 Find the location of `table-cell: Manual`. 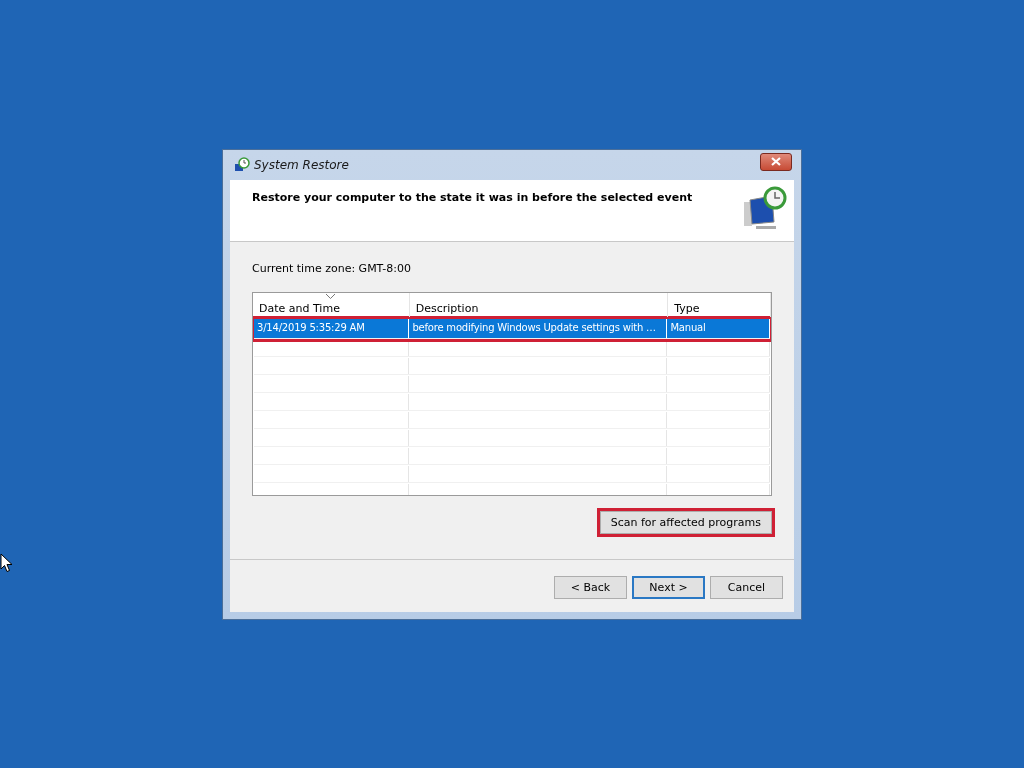

table-cell: Manual is located at coordinates (718, 328).